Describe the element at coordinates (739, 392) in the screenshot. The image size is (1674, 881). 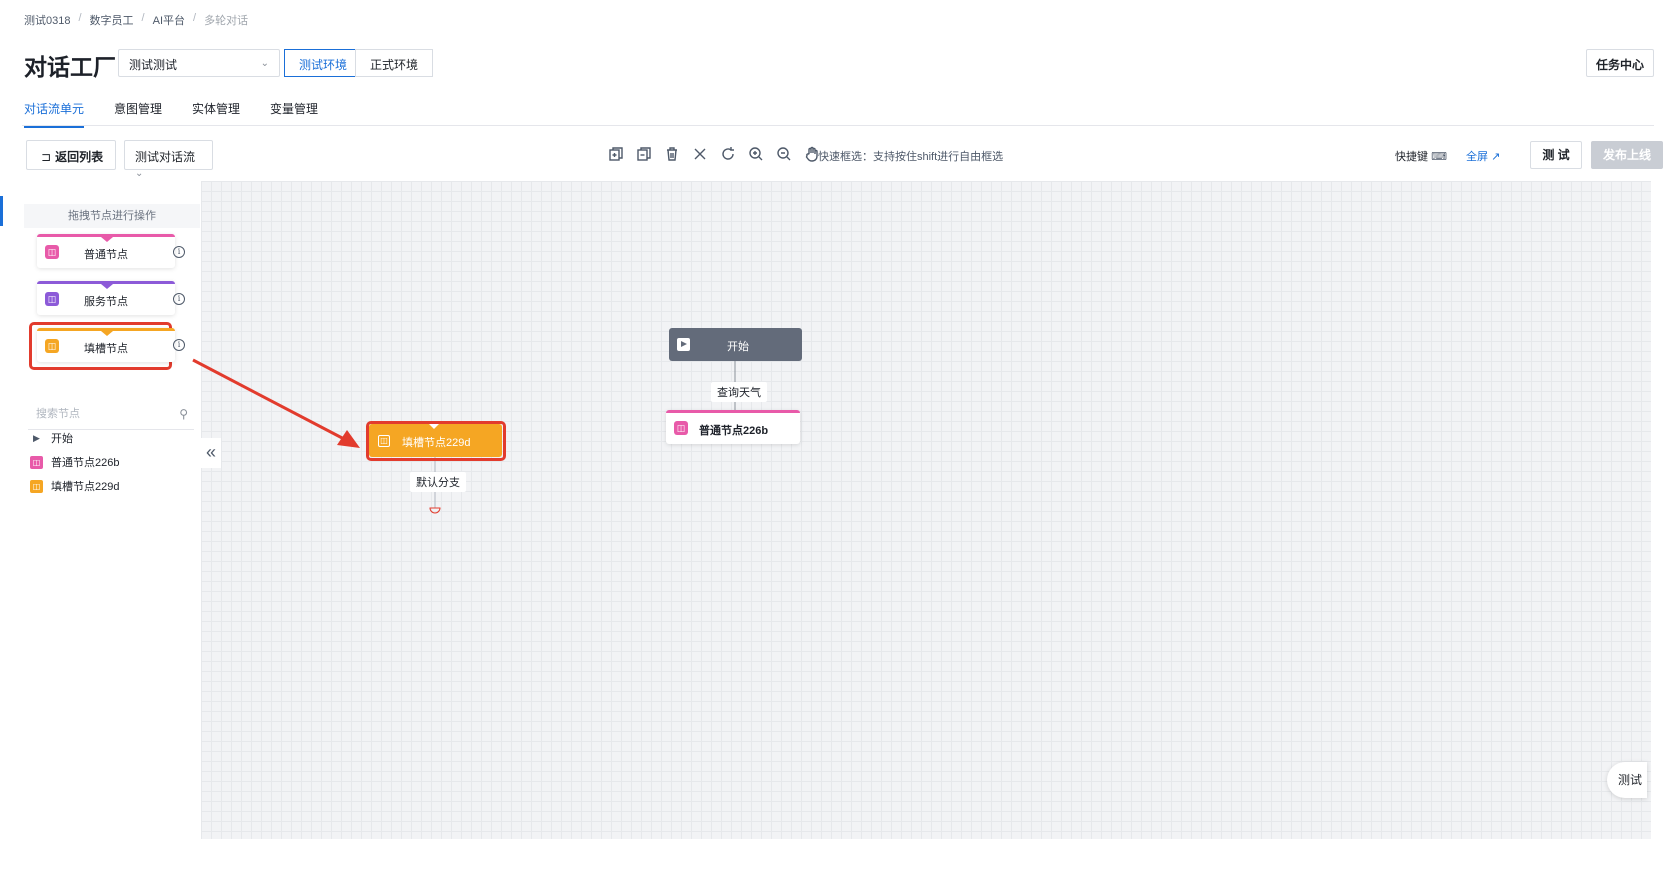
I see `edge-label-start: 查询天气` at that location.